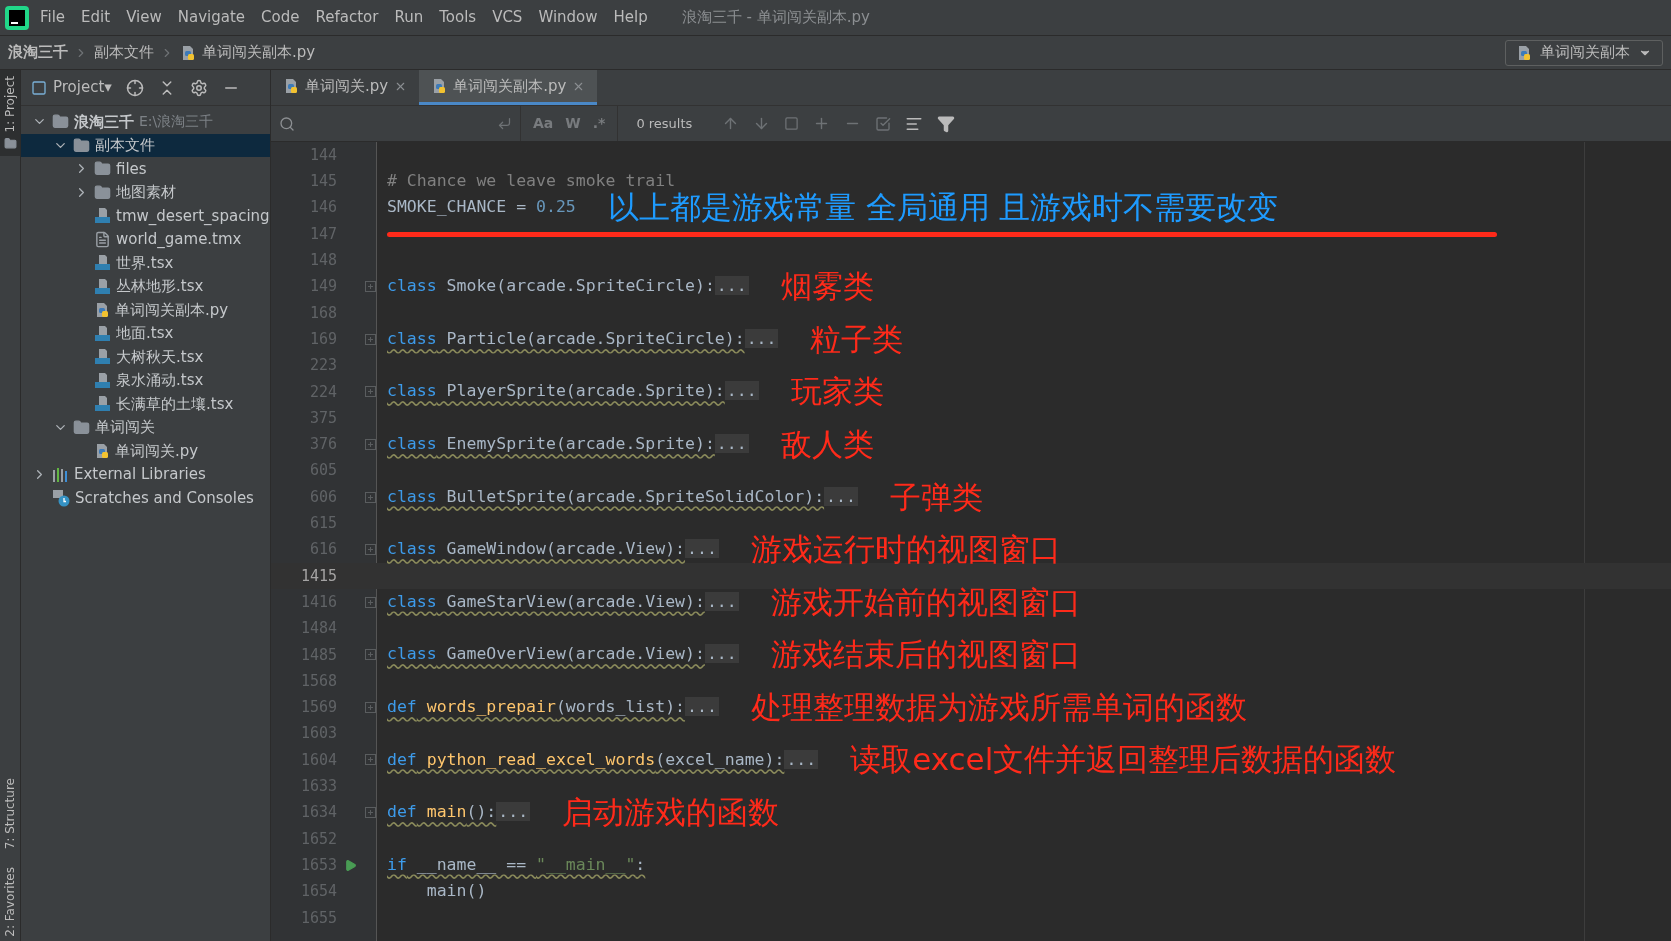 Image resolution: width=1671 pixels, height=941 pixels. Describe the element at coordinates (280, 17) in the screenshot. I see `menu-item: Code` at that location.